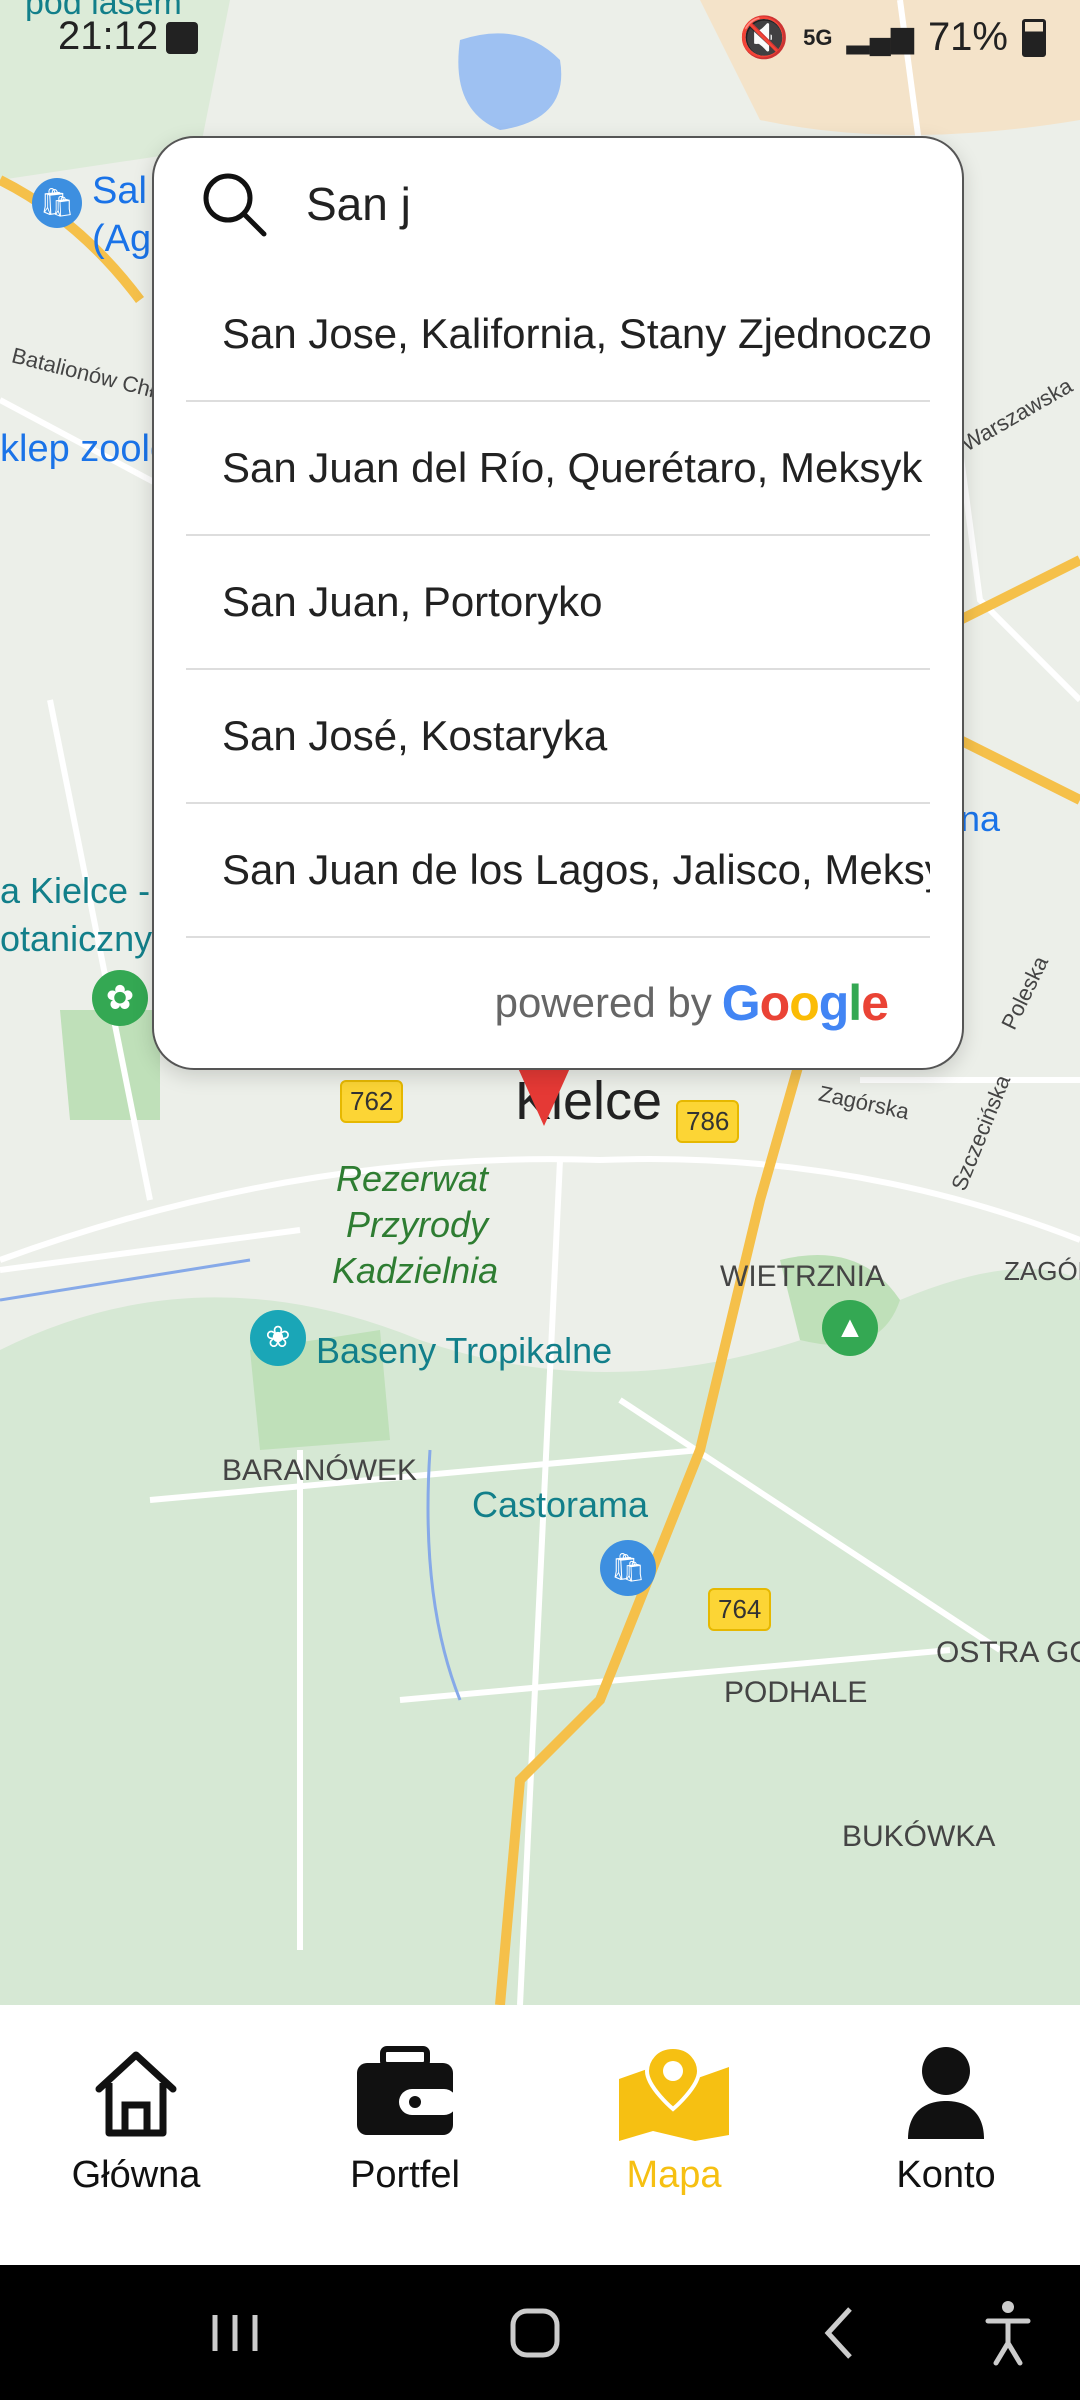  I want to click on back-icon, so click(840, 2332).